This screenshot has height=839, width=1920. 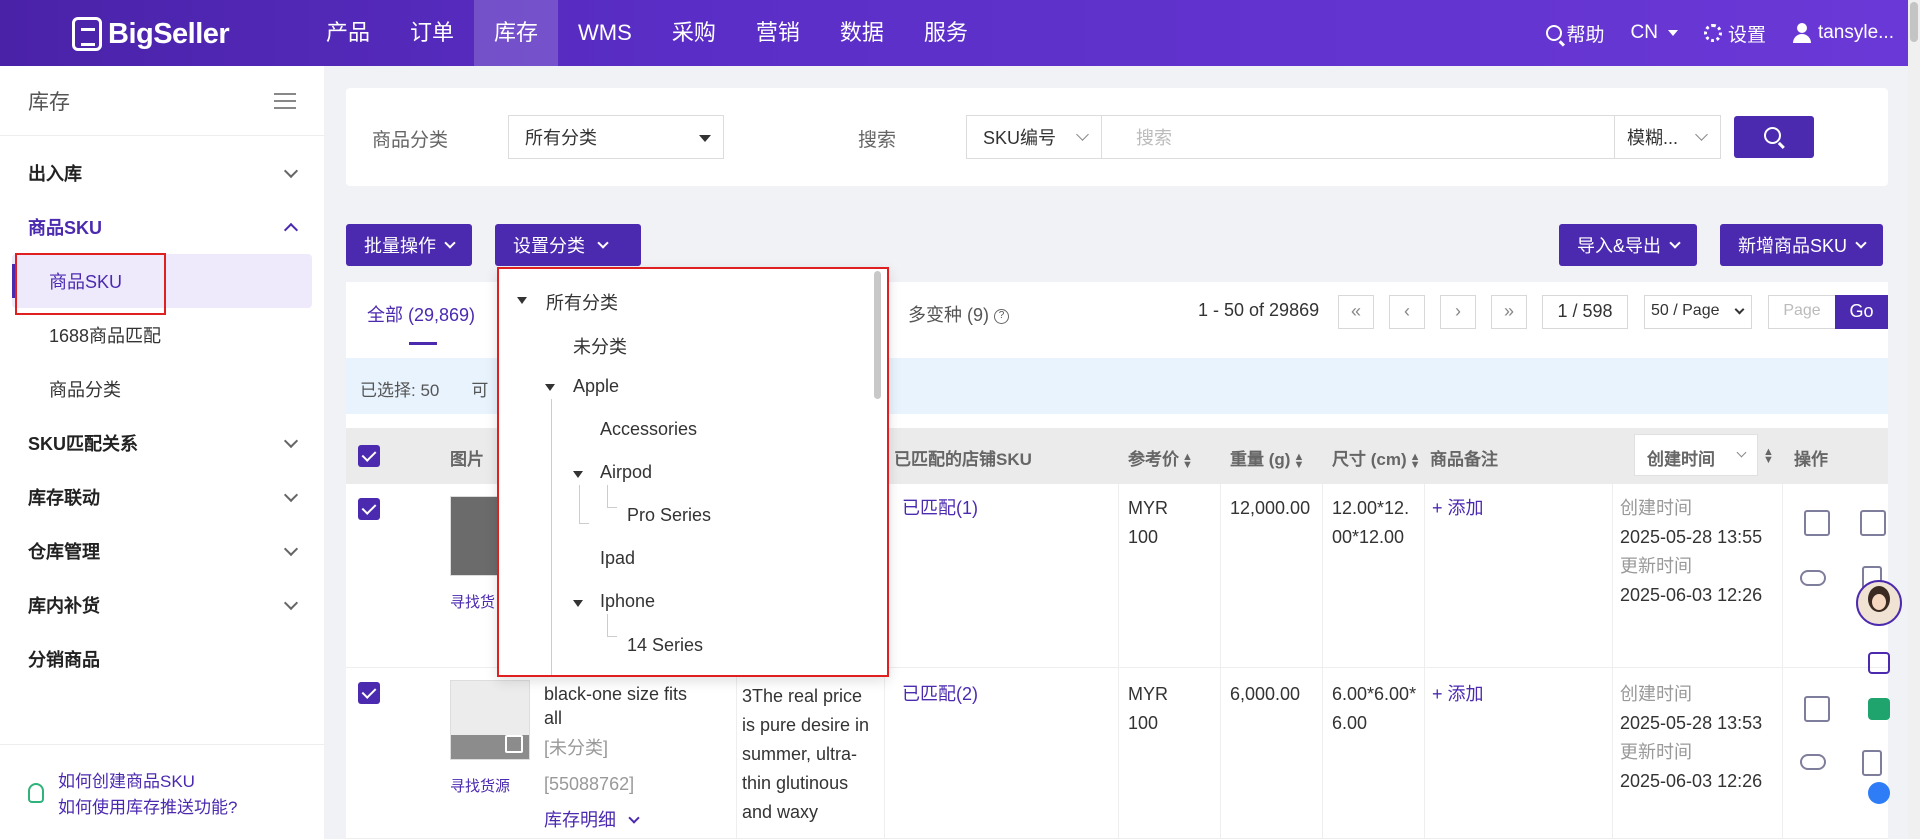 I want to click on tree-item-airpod: Airpod, so click(x=626, y=472).